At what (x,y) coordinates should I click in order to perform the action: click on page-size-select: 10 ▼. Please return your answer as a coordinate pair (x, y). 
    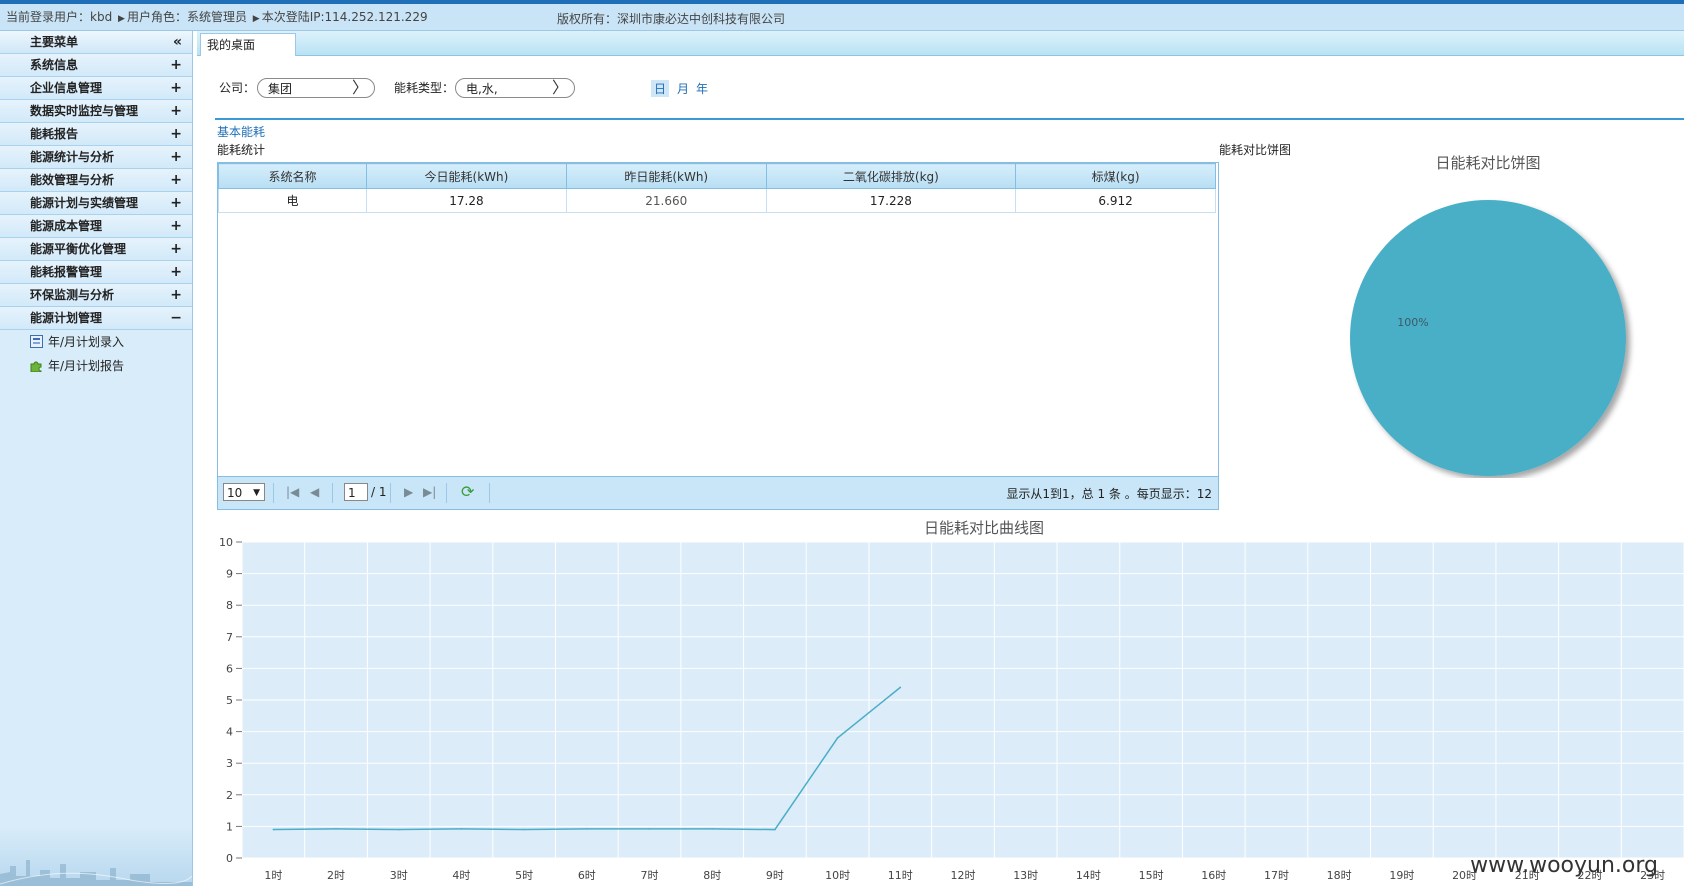
    Looking at the image, I should click on (244, 492).